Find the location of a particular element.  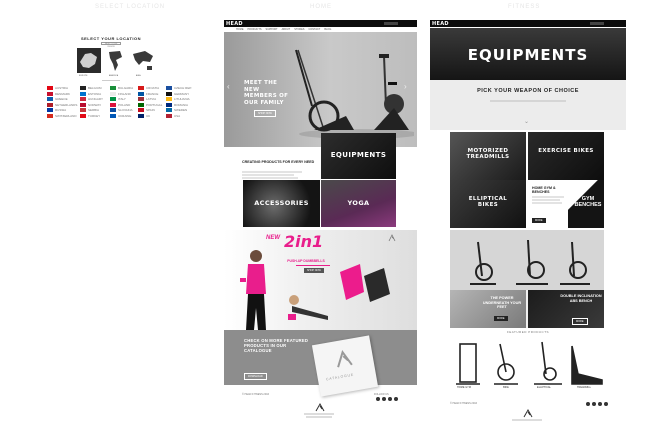

america-map-icon is located at coordinates (115, 61).